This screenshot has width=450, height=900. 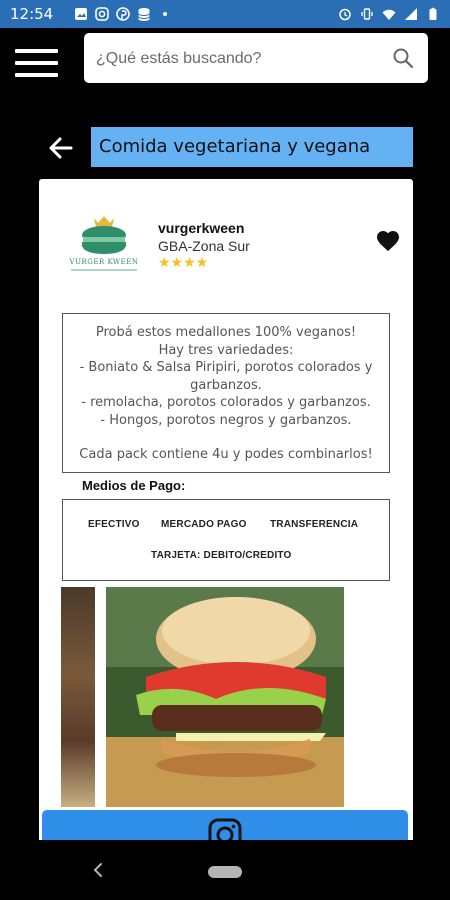 What do you see at coordinates (98, 870) in the screenshot?
I see `nav-back-icon` at bounding box center [98, 870].